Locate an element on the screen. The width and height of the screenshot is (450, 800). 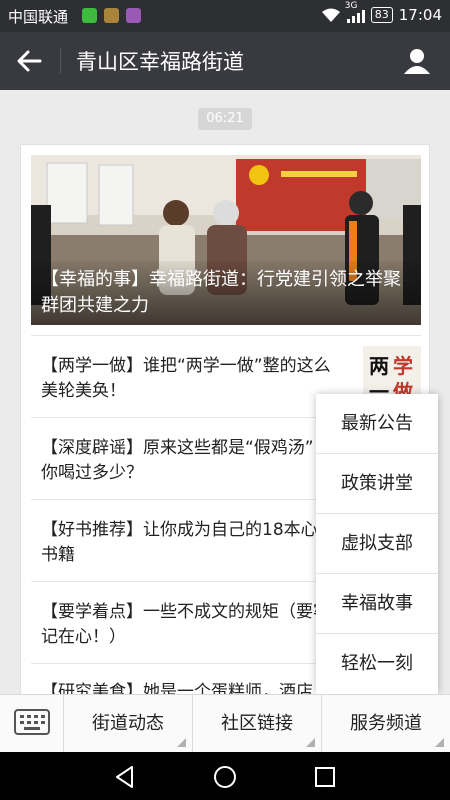
title-divider is located at coordinates (60, 61).